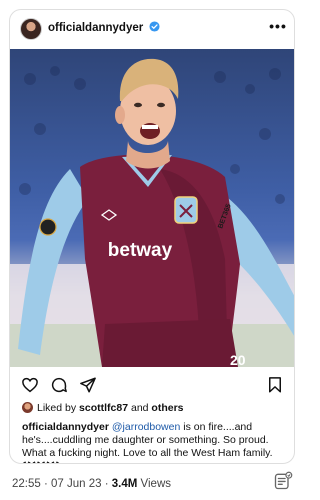  I want to click on liker-username: scottlfc87, so click(103, 408).